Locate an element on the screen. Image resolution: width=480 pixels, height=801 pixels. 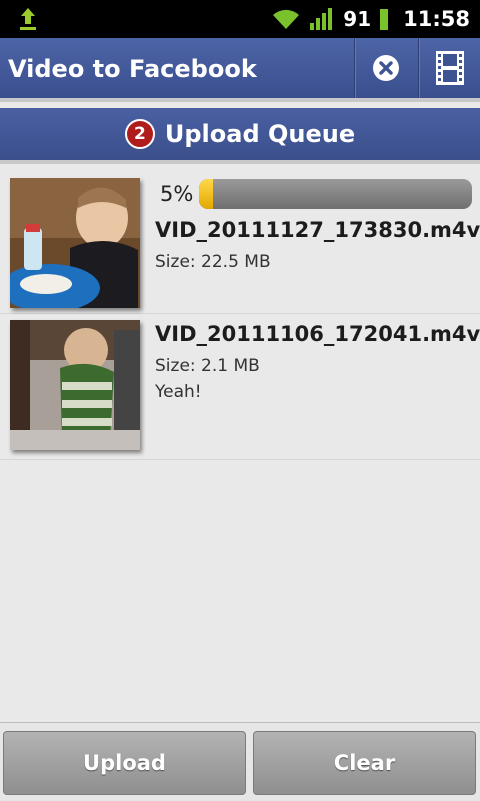
video-size: Size: 2.1 MB is located at coordinates (207, 366).